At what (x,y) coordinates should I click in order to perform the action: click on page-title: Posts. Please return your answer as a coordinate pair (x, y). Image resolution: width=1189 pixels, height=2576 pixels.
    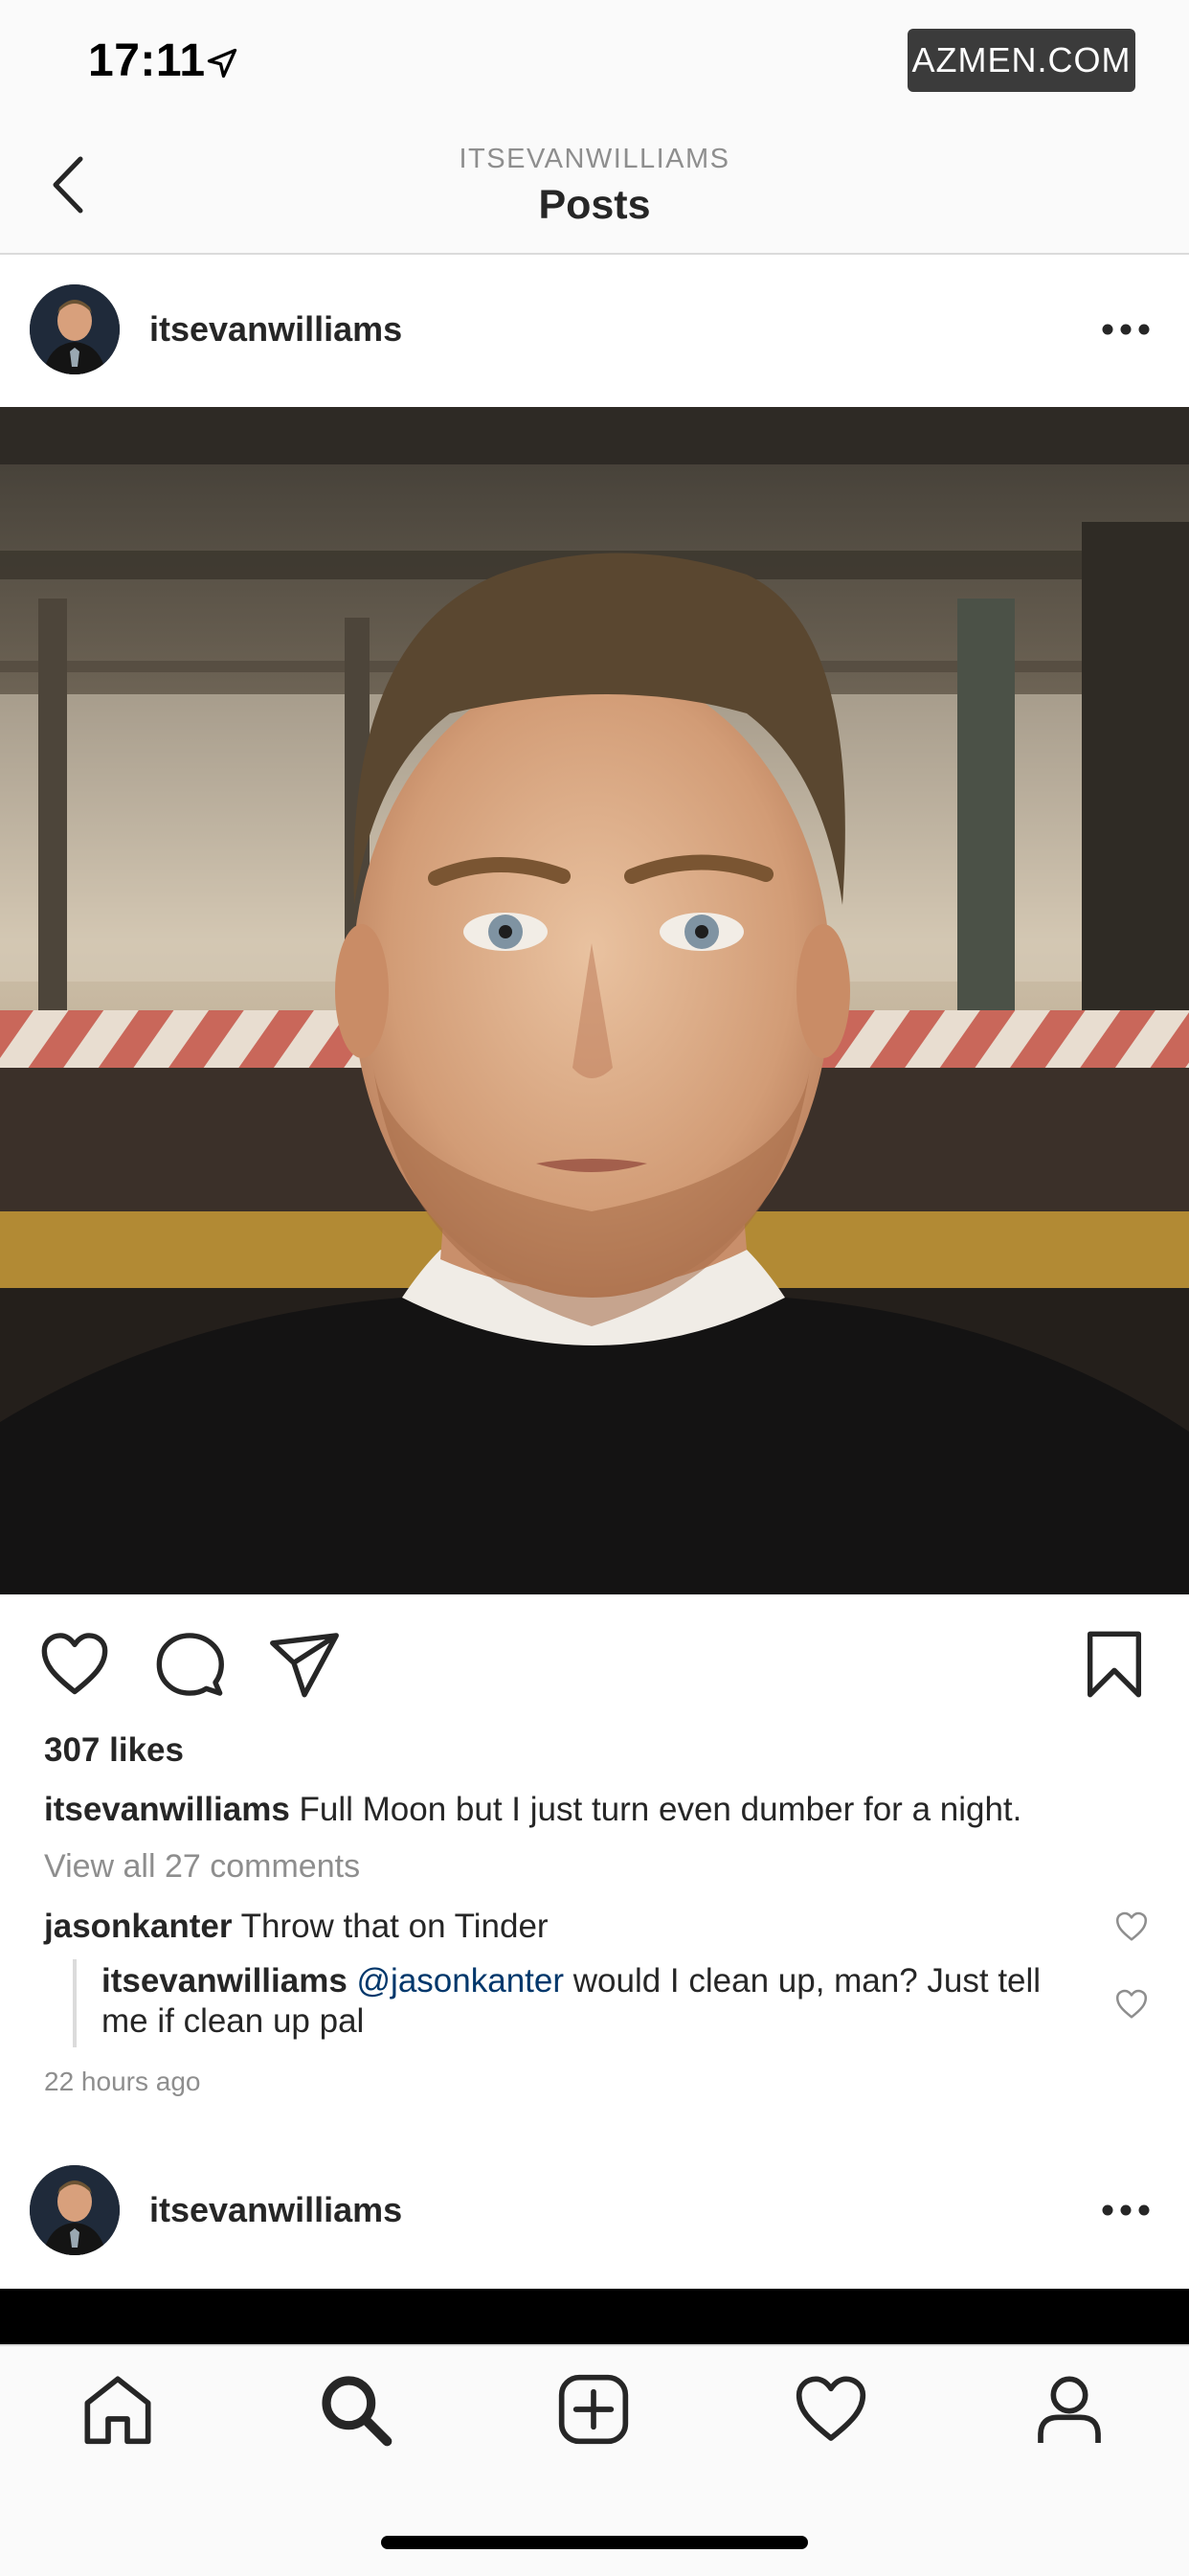
    Looking at the image, I should click on (594, 205).